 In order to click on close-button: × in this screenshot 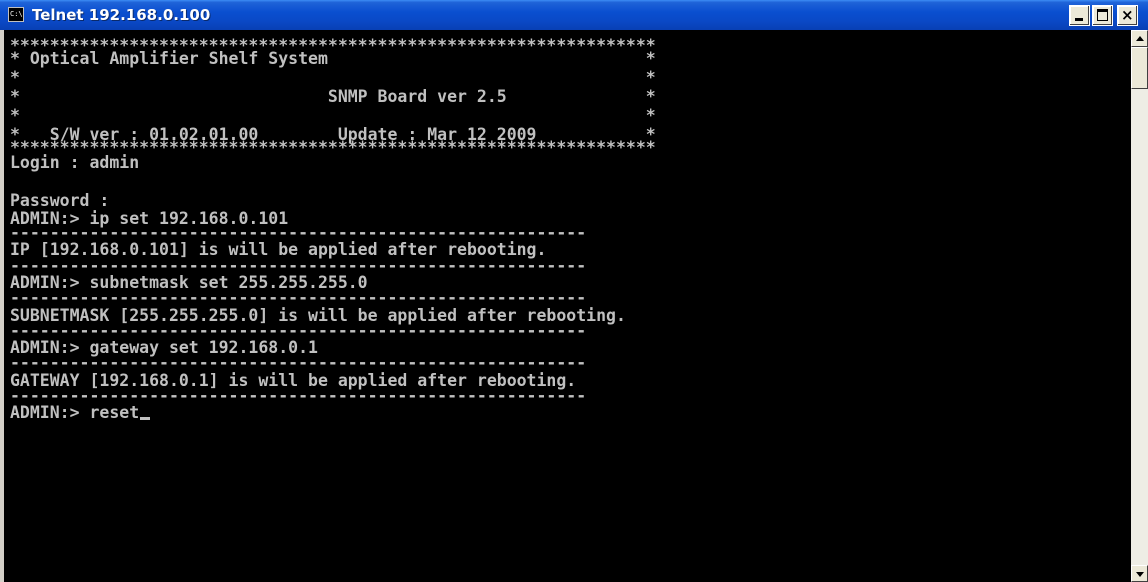, I will do `click(1127, 15)`.